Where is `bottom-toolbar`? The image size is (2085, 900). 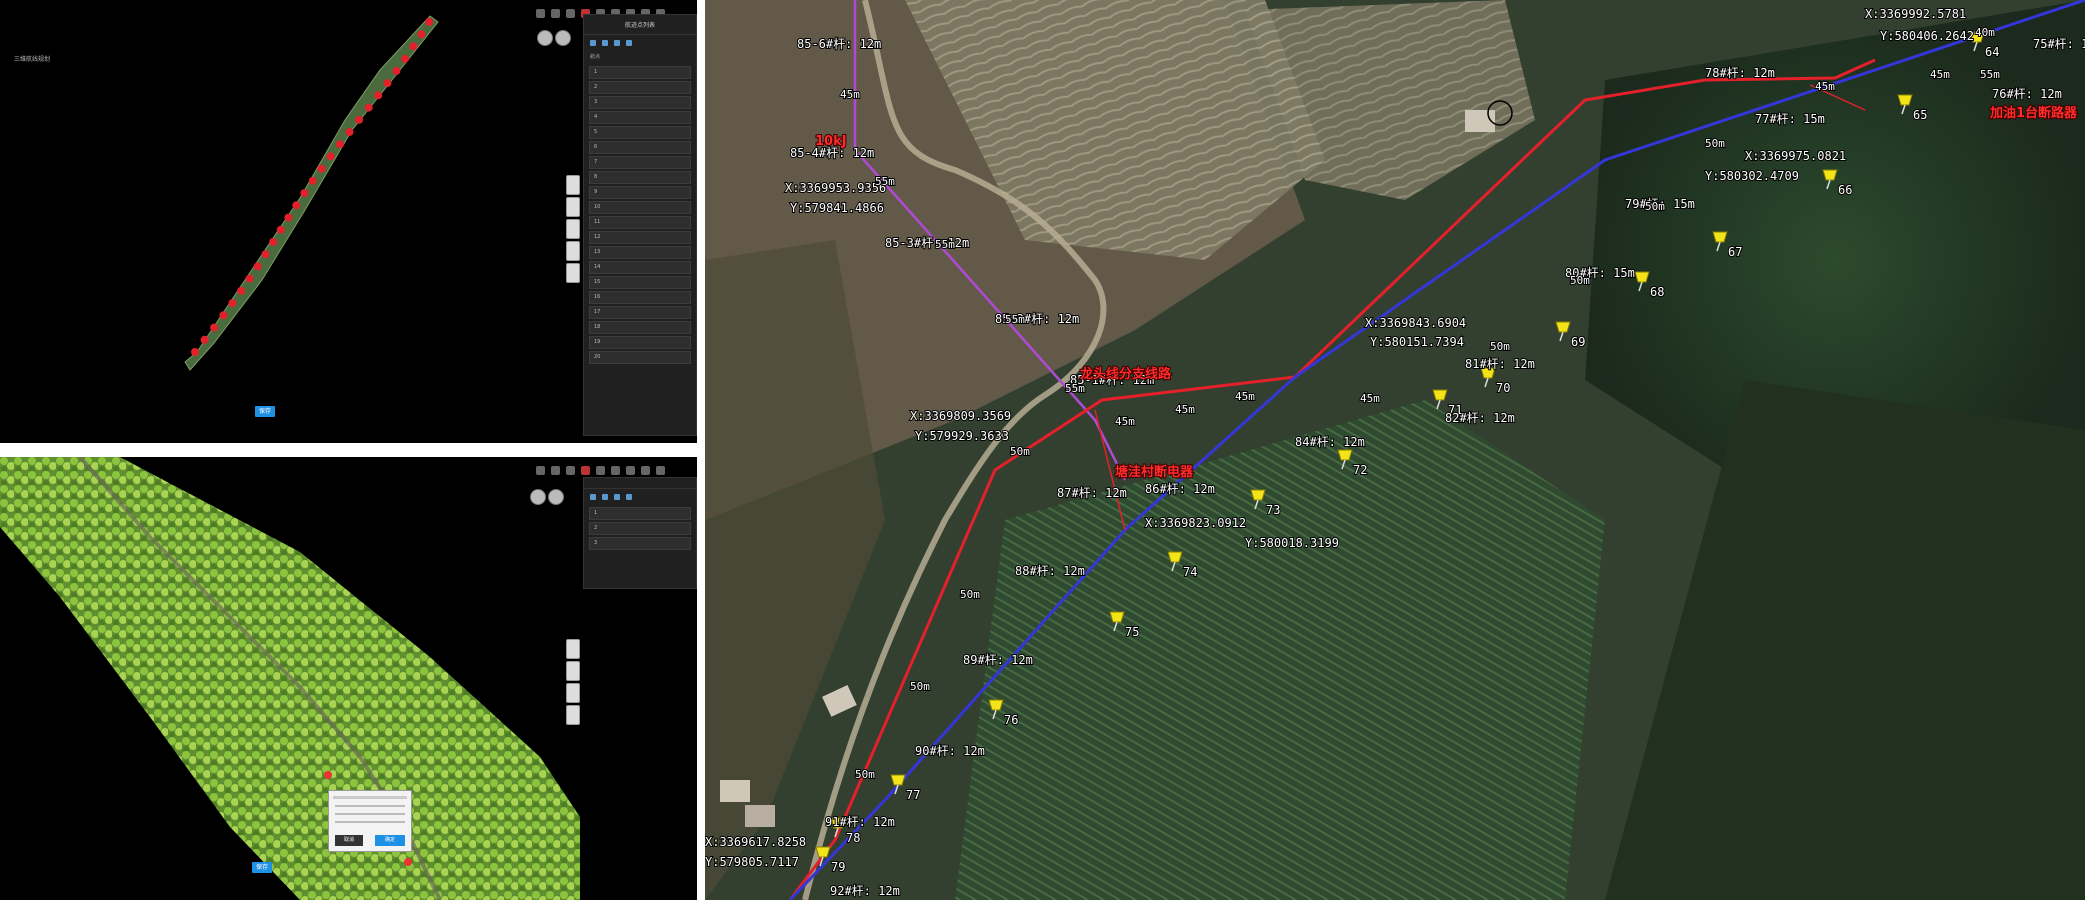
bottom-toolbar is located at coordinates (600, 470).